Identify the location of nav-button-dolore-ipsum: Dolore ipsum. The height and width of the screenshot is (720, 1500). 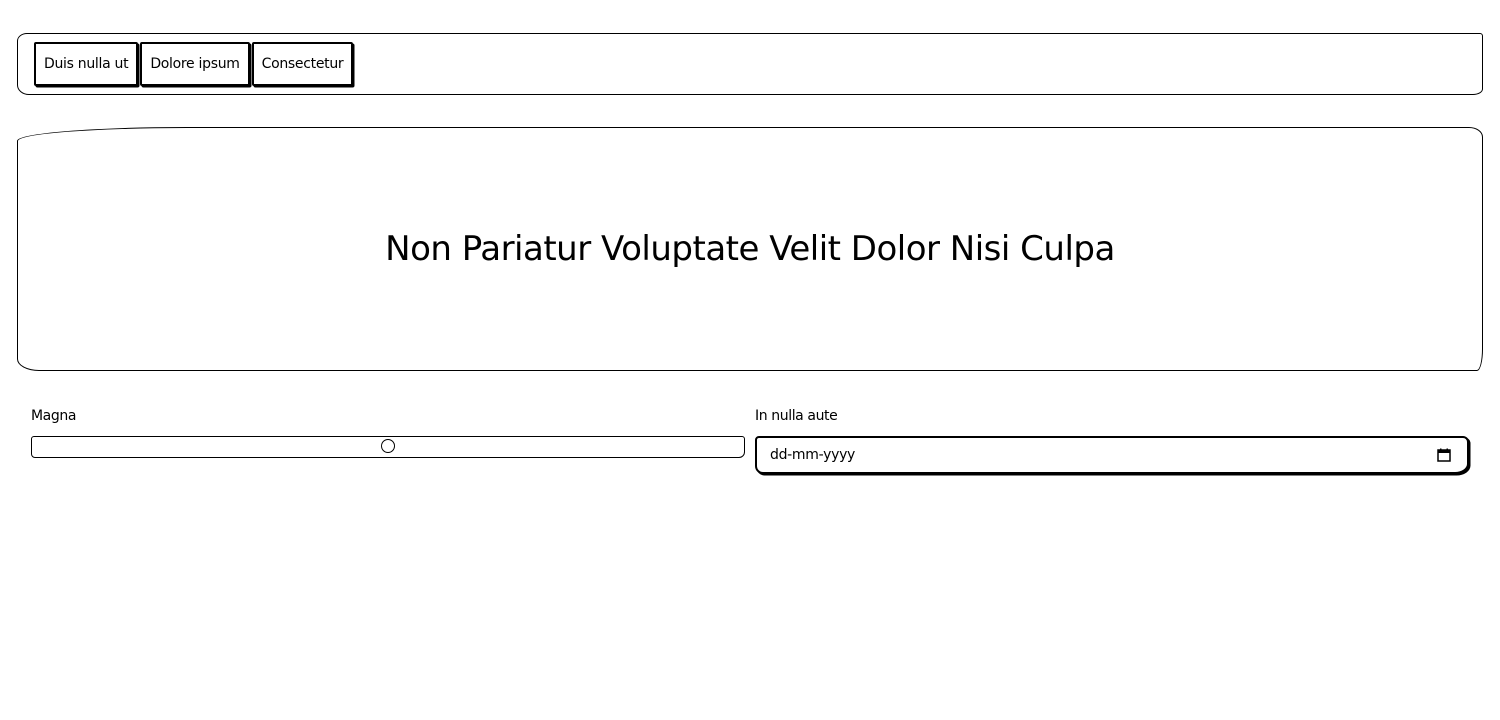
(195, 64).